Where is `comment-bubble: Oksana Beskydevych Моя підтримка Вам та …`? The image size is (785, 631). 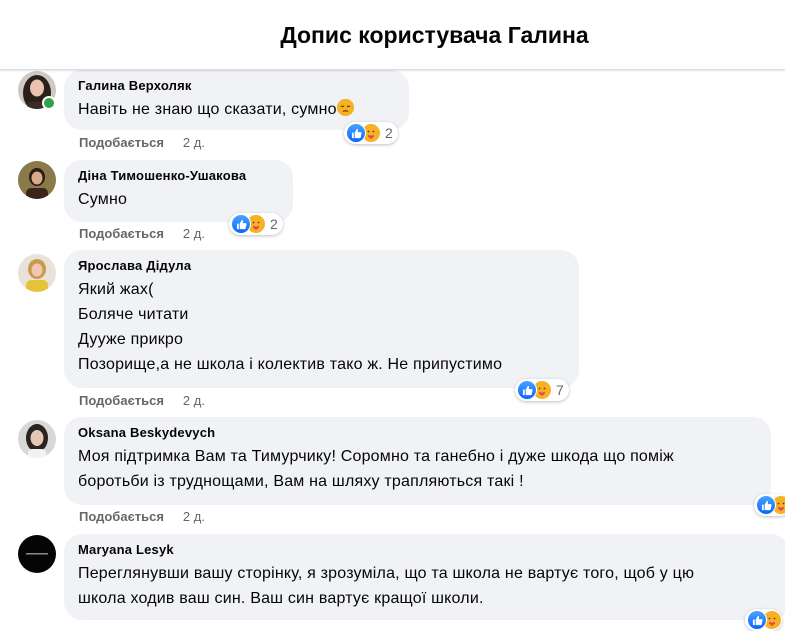 comment-bubble: Oksana Beskydevych Моя підтримка Вам та … is located at coordinates (417, 461).